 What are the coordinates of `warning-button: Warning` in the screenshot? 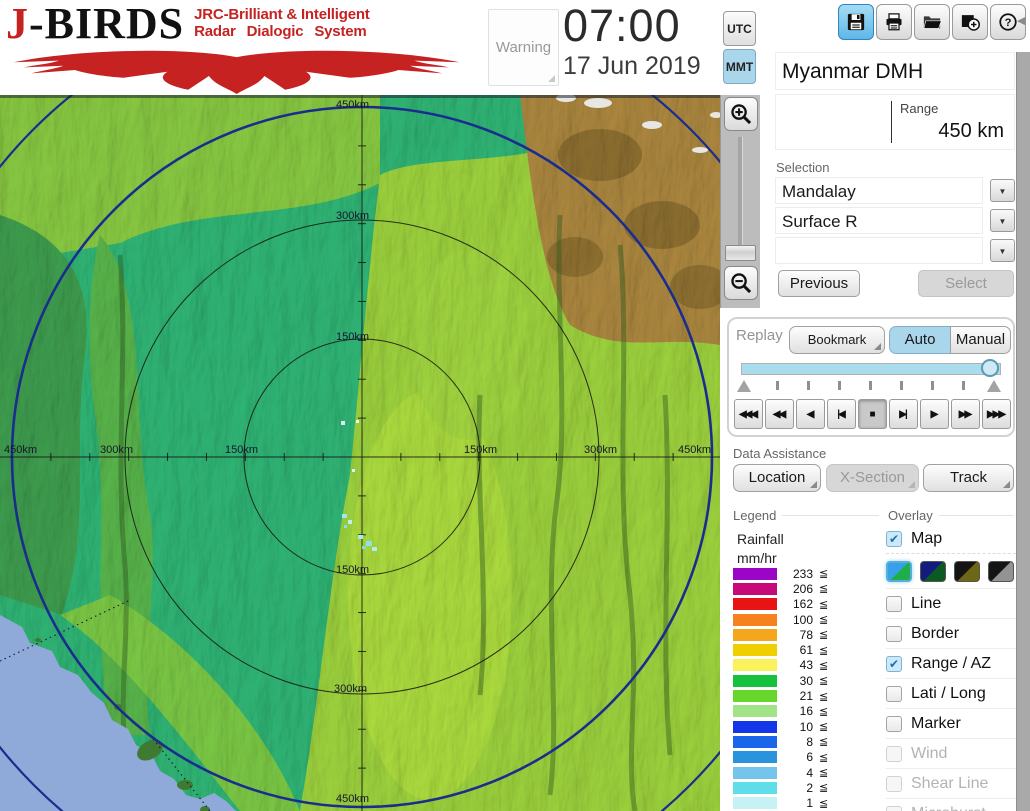 It's located at (523, 47).